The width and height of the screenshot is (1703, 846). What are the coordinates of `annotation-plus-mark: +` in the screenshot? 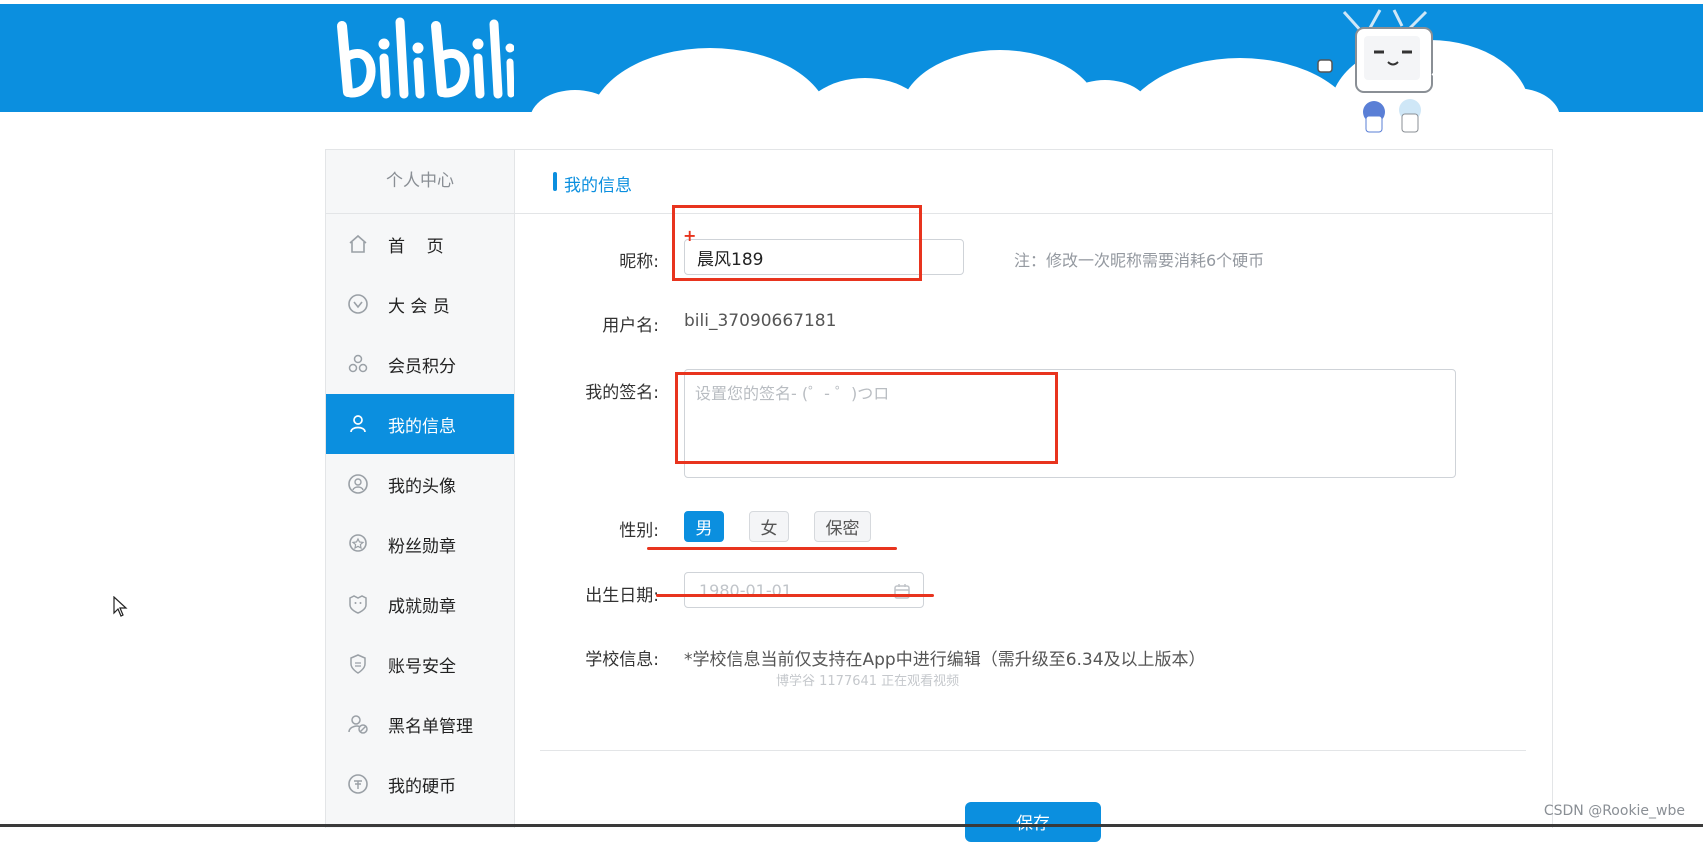 It's located at (690, 235).